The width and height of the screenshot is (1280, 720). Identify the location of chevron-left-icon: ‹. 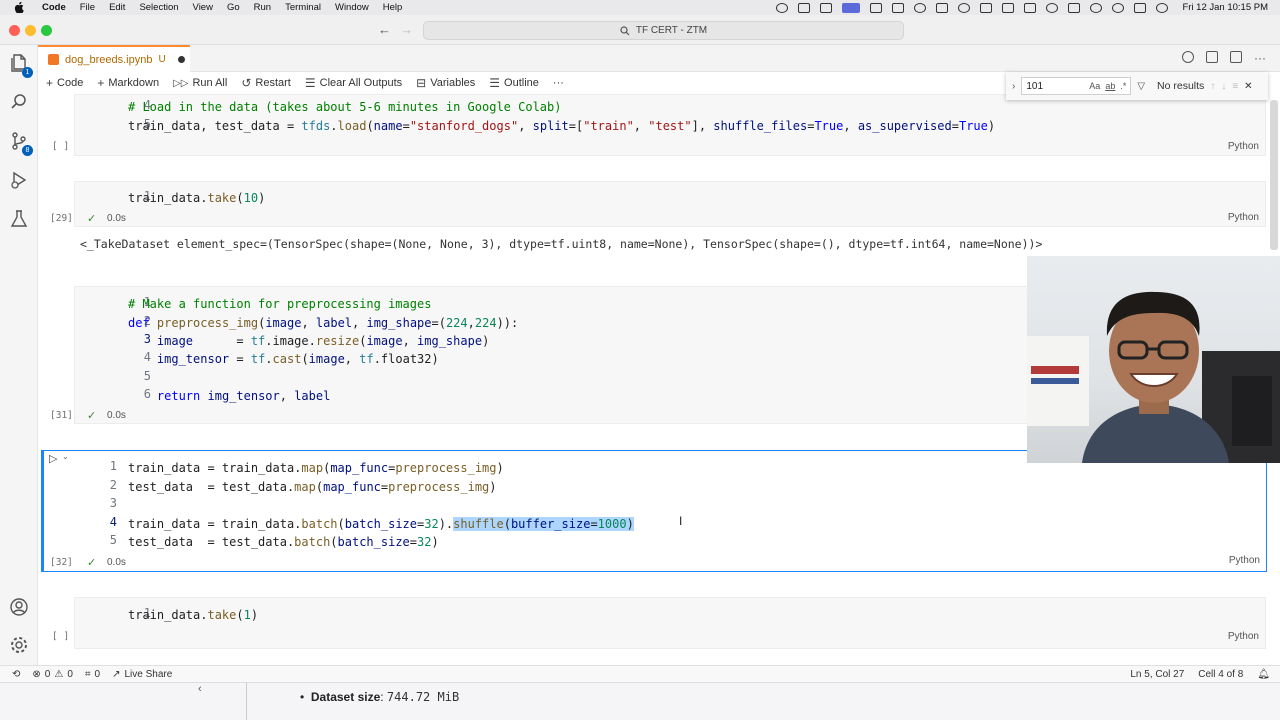
(200, 689).